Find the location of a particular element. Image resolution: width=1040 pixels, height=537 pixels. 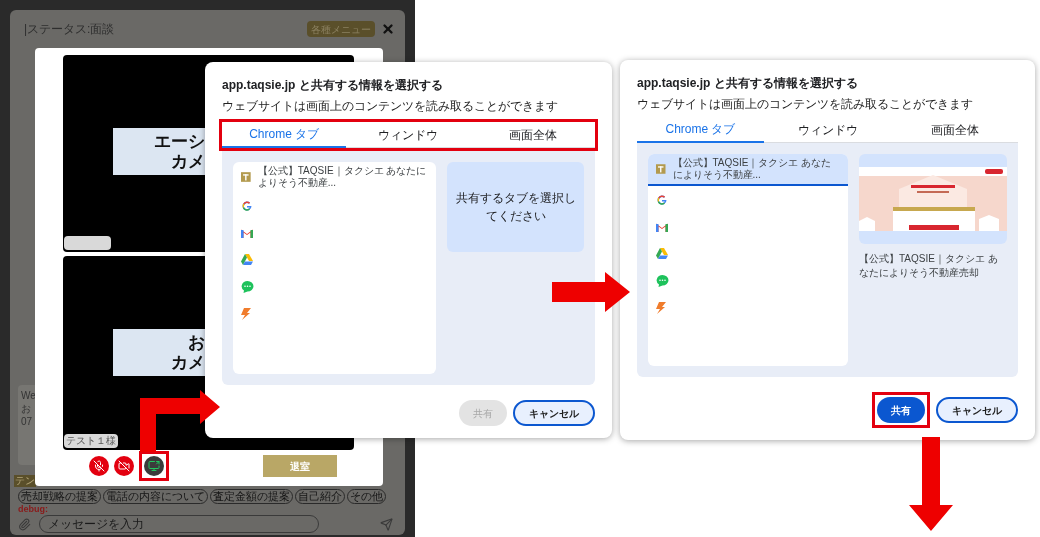

screen-share-icon is located at coordinates (154, 466).